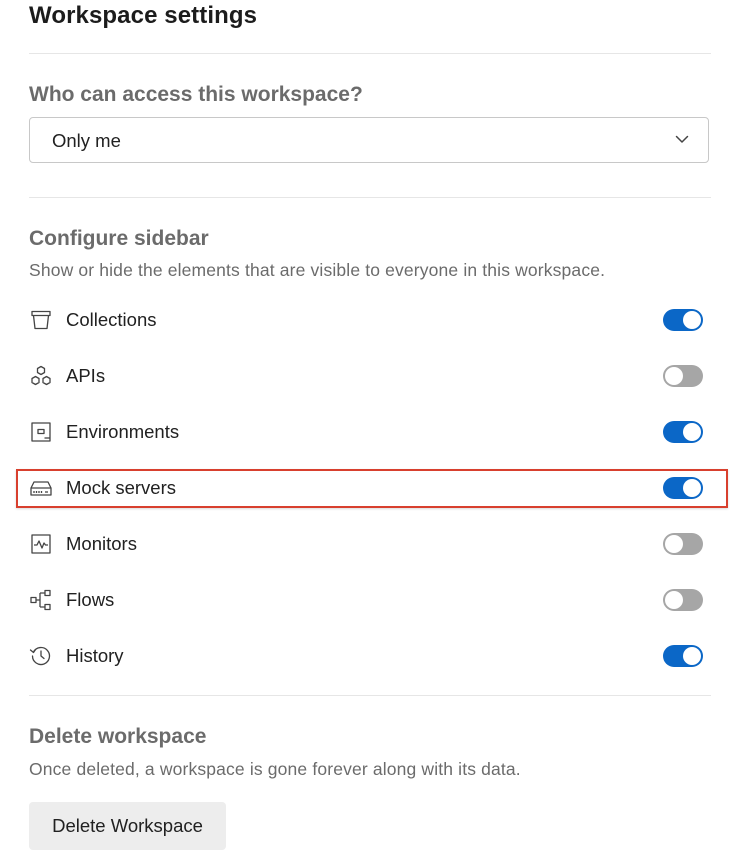 The width and height of the screenshot is (739, 850). What do you see at coordinates (41, 544) in the screenshot?
I see `monitors-icon` at bounding box center [41, 544].